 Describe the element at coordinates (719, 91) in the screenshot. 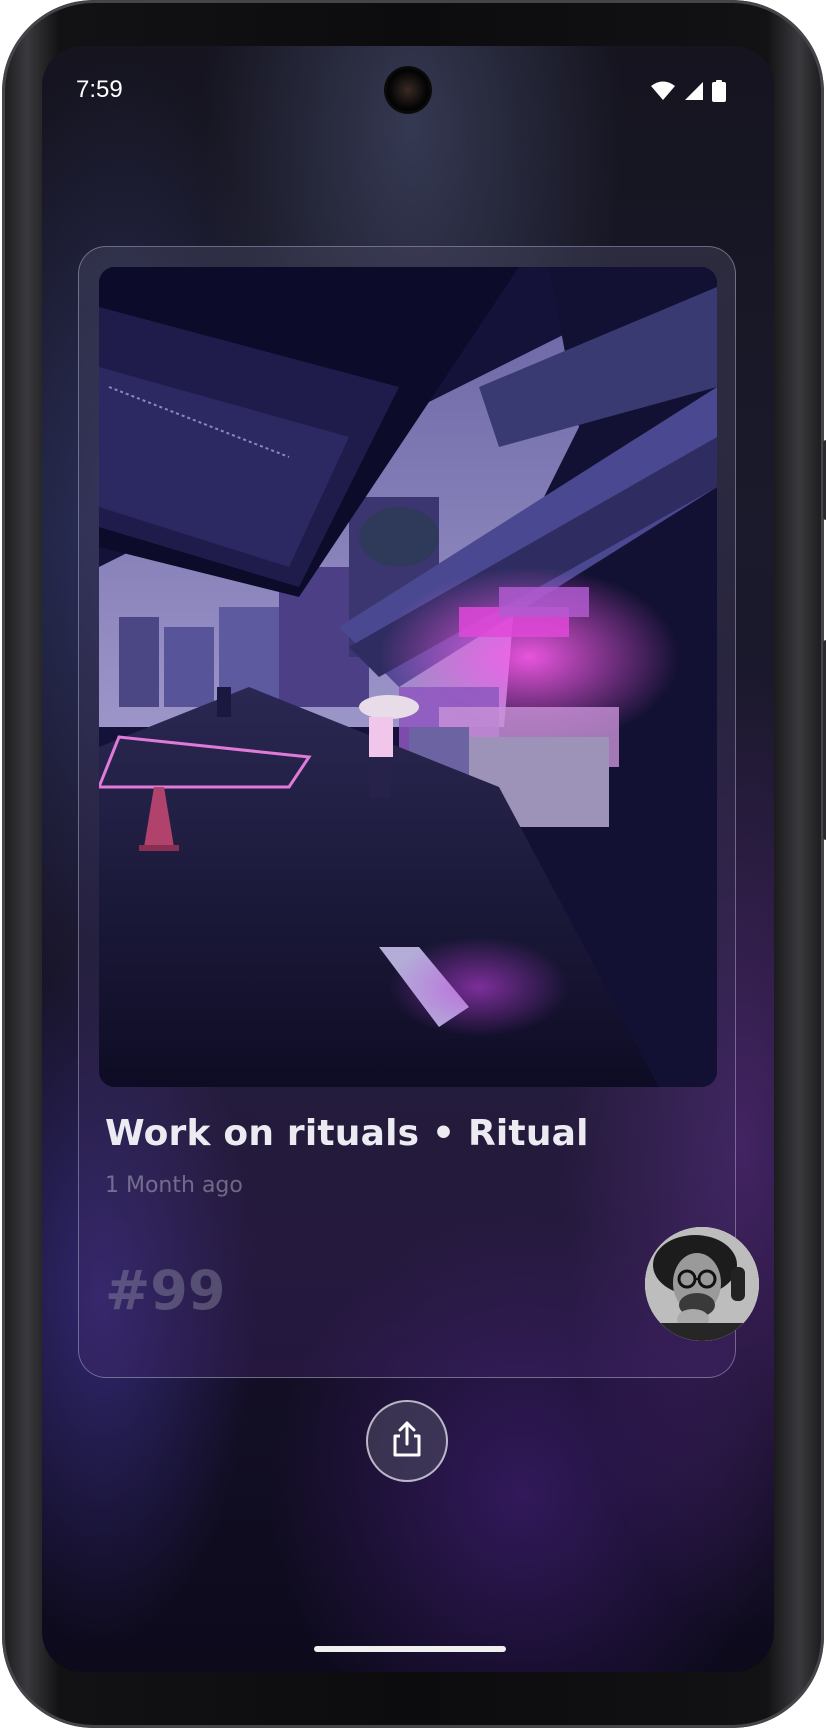

I see `battery-icon` at that location.